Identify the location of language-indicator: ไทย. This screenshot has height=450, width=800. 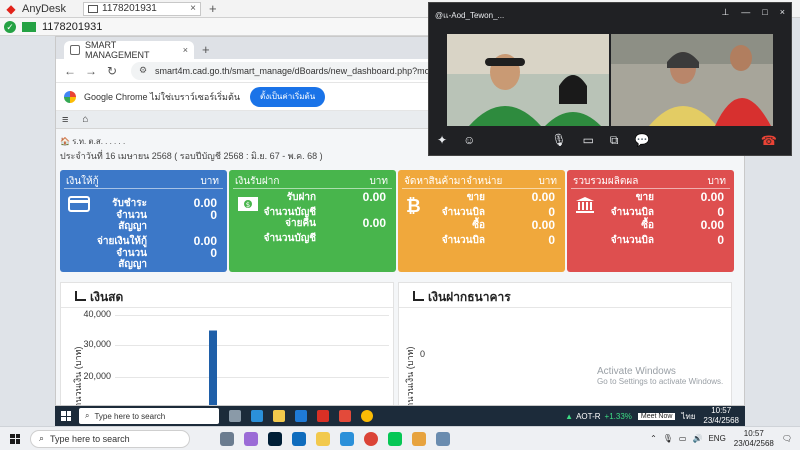
(688, 416).